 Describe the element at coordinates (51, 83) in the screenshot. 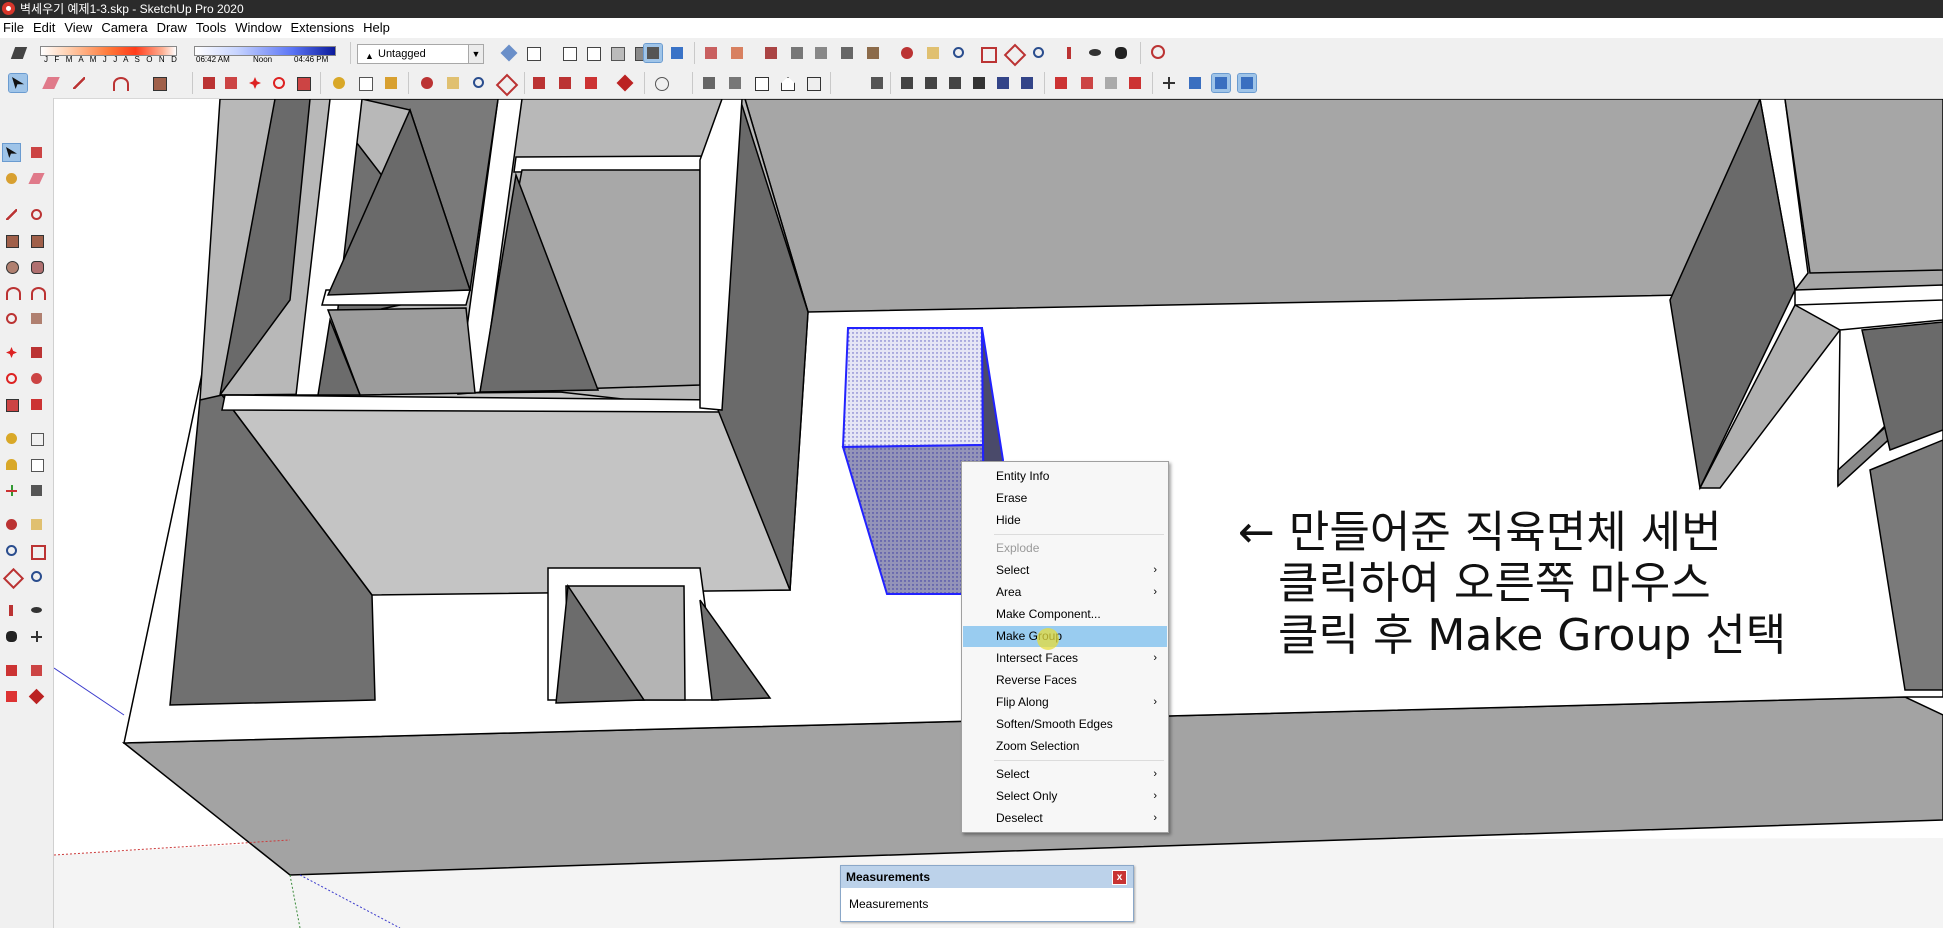

I see `eraser-tool-icon` at that location.